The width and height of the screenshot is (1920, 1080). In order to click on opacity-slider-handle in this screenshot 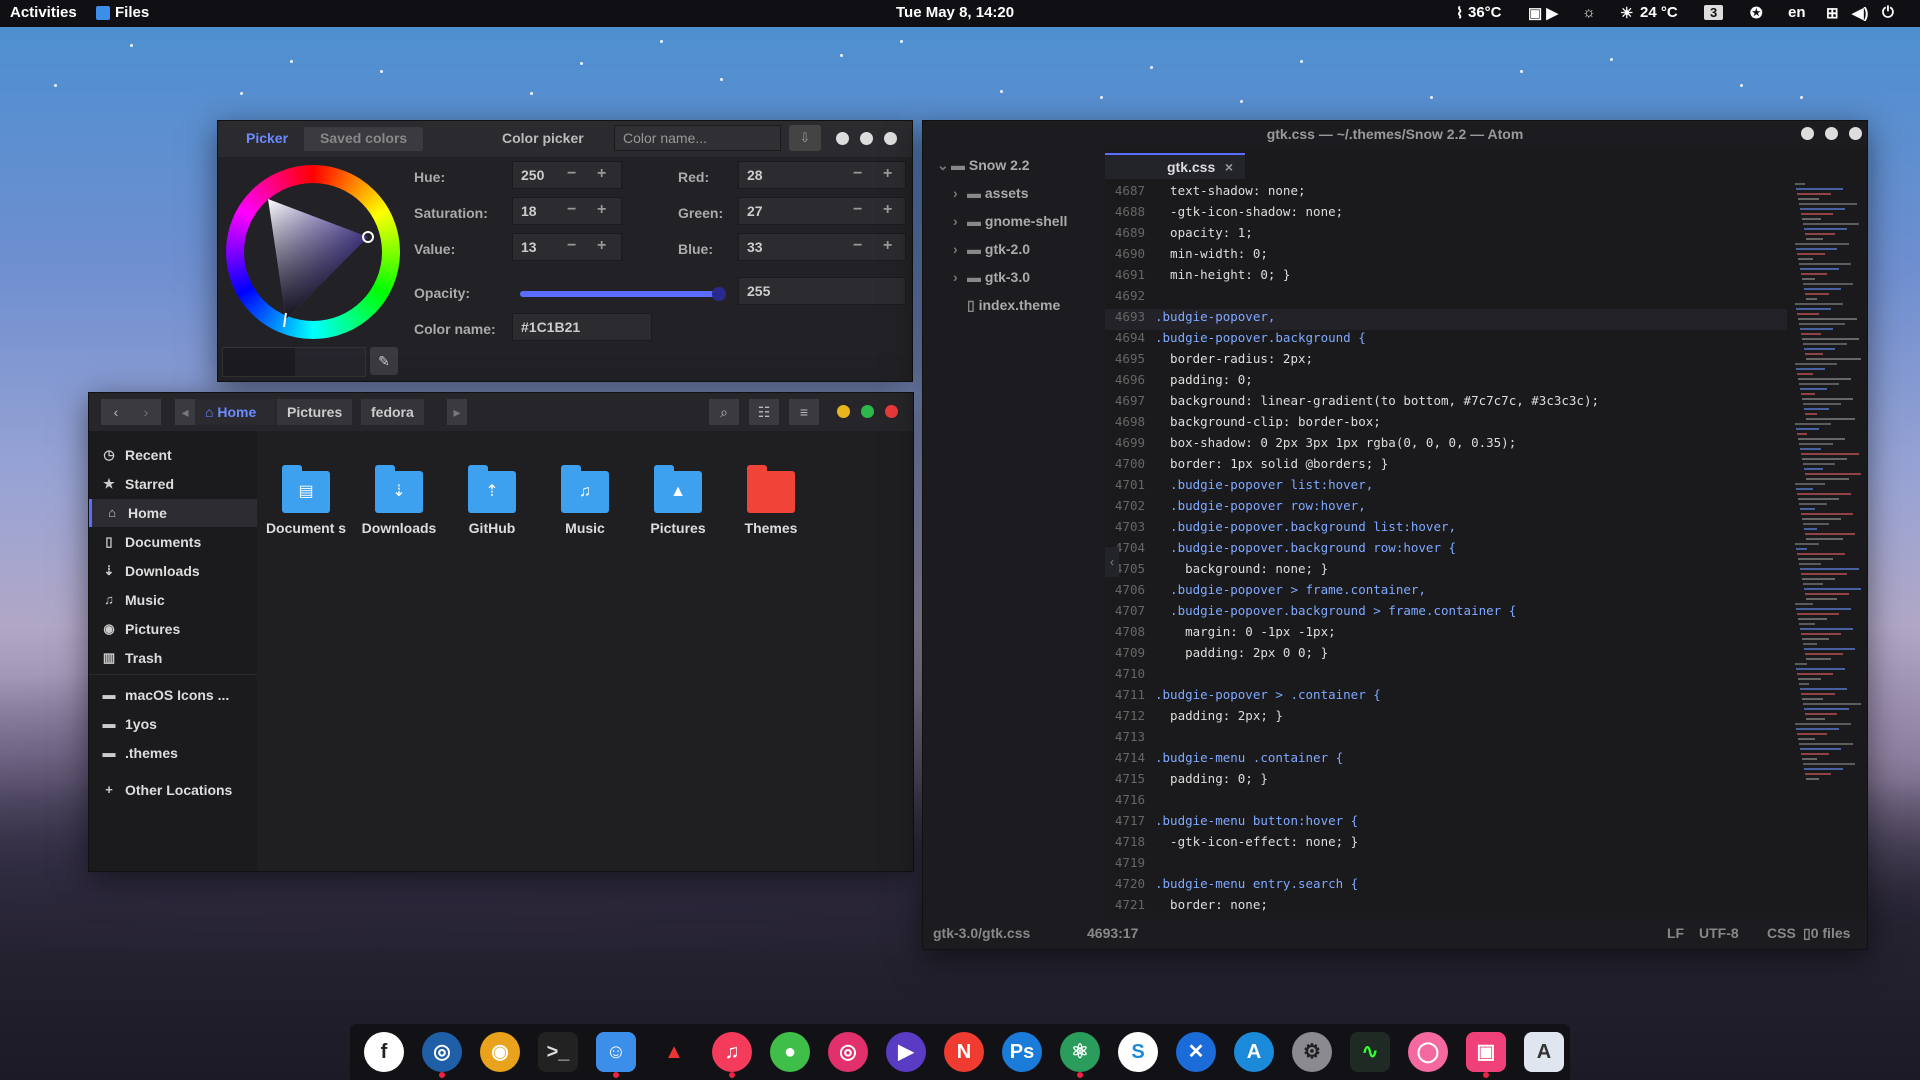, I will do `click(719, 294)`.